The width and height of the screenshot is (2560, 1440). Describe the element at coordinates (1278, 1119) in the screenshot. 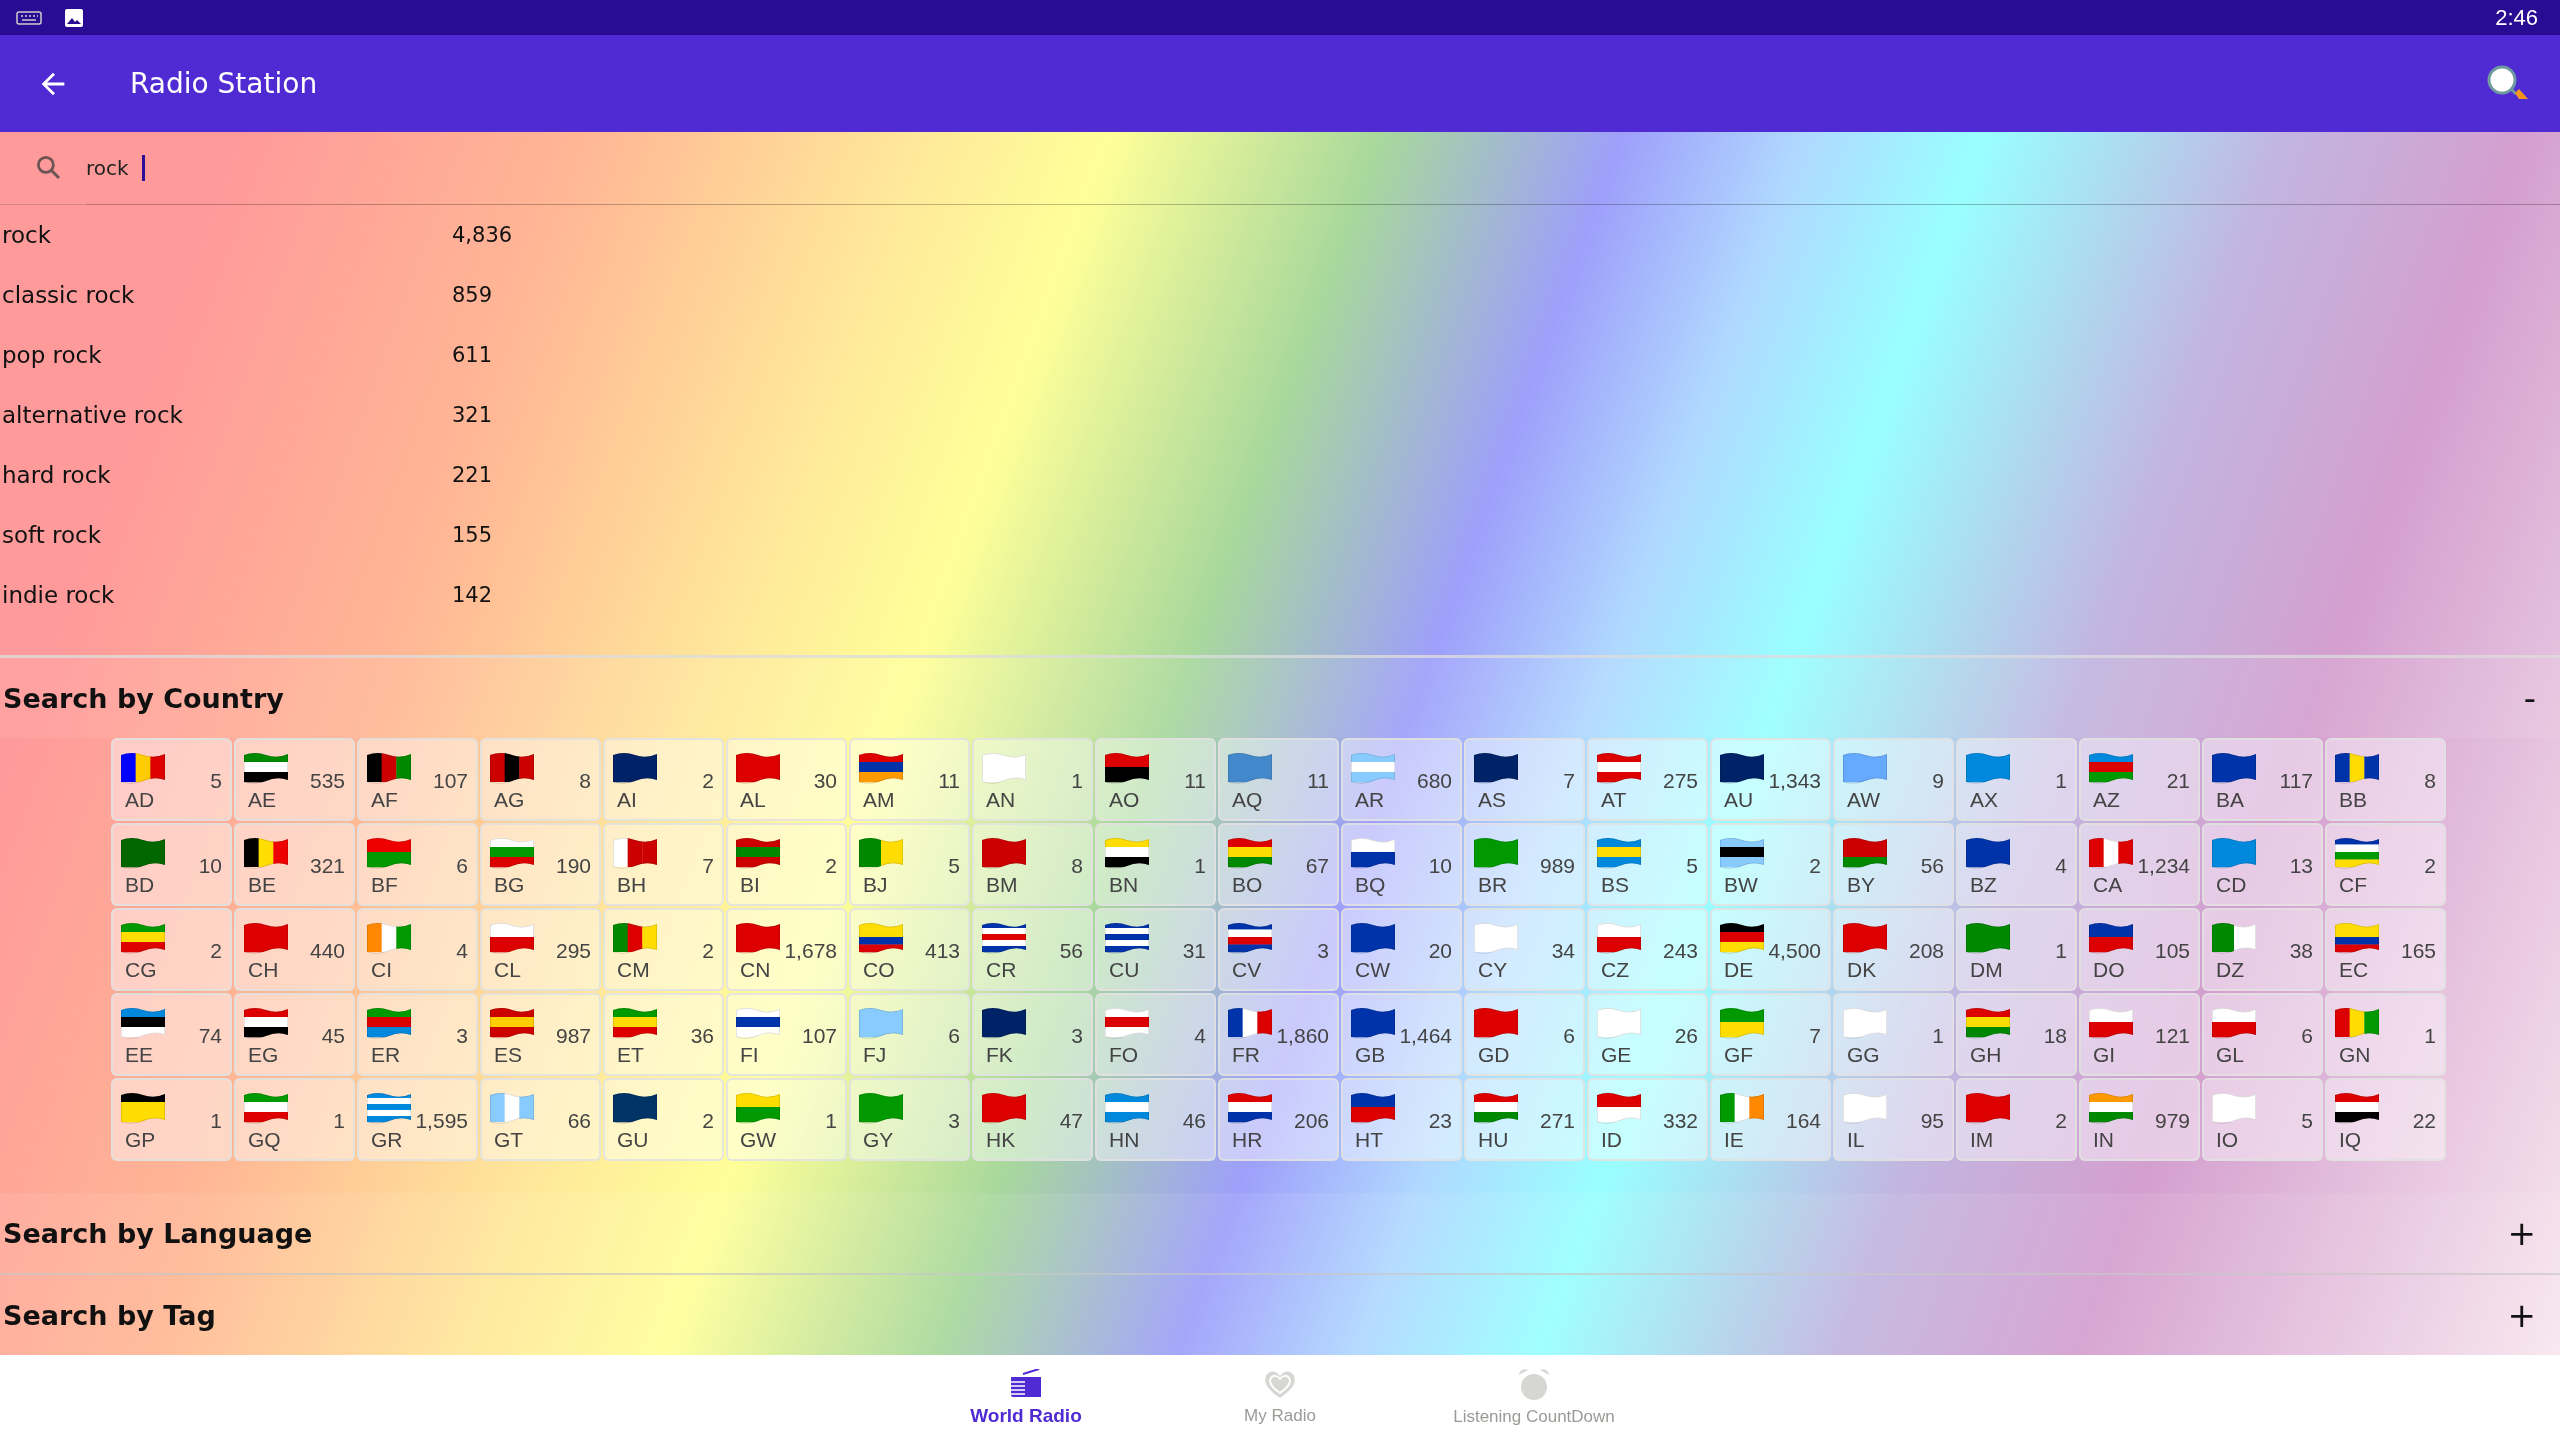

I see `country-tile: HR 206` at that location.